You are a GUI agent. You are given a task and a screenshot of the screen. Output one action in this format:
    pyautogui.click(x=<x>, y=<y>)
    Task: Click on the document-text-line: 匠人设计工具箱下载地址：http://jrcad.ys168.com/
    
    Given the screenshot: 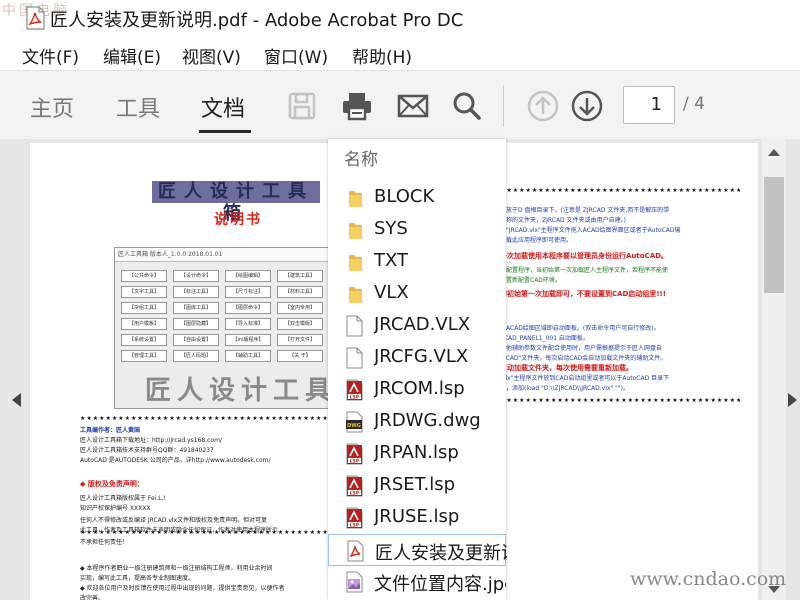 What is the action you would take?
    pyautogui.click(x=151, y=440)
    